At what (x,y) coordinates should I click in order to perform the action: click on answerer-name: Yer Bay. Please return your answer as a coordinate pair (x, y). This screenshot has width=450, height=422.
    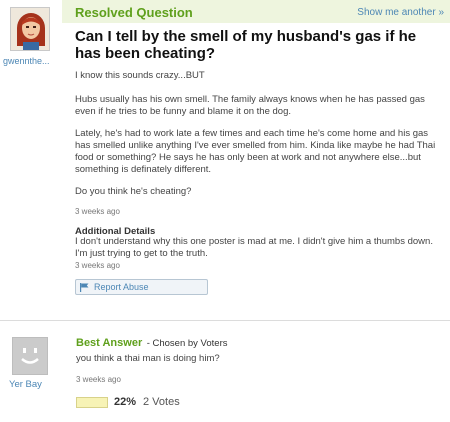
    Looking at the image, I should click on (25, 384).